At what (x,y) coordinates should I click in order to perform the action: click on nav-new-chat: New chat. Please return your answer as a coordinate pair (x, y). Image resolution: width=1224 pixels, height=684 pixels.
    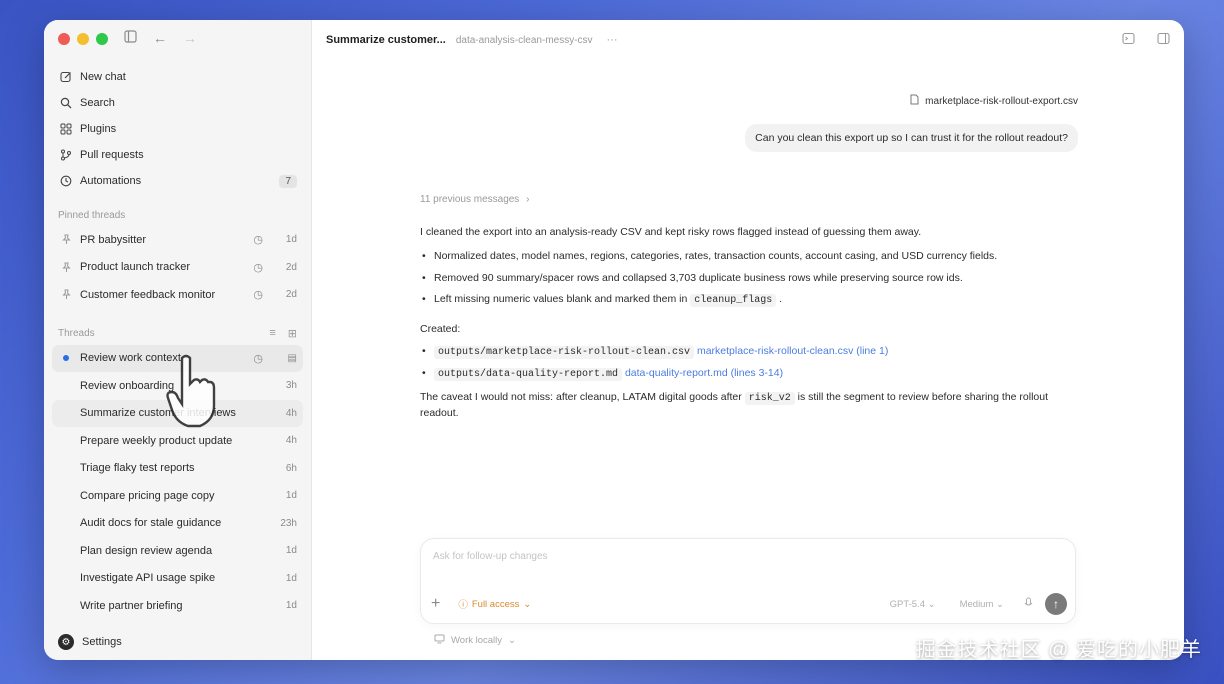
    Looking at the image, I should click on (177, 77).